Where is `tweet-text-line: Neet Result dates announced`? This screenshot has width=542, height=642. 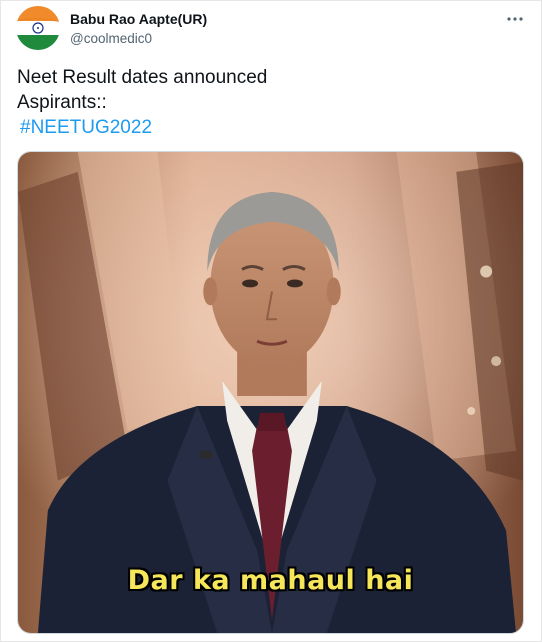 tweet-text-line: Neet Result dates announced is located at coordinates (142, 77).